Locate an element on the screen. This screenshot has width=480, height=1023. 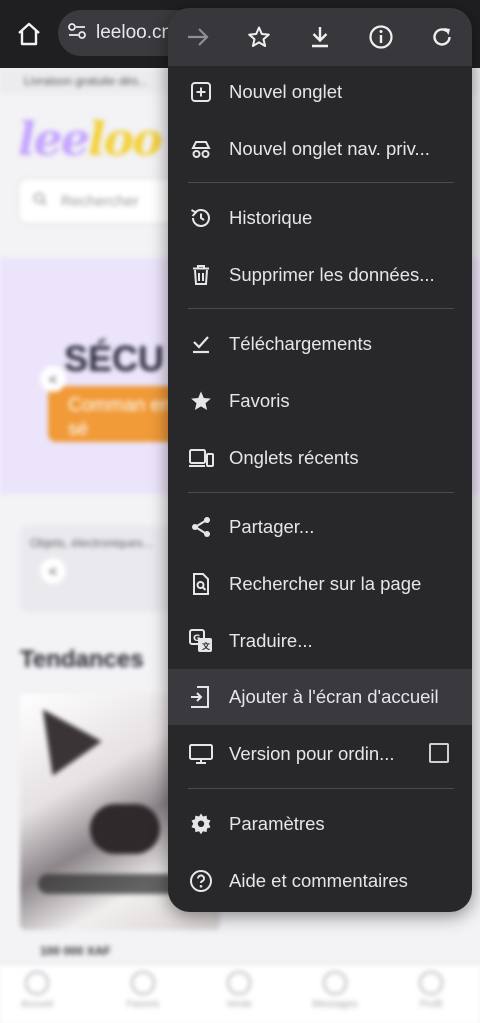
search-placeholder: Rechercher is located at coordinates (100, 201).